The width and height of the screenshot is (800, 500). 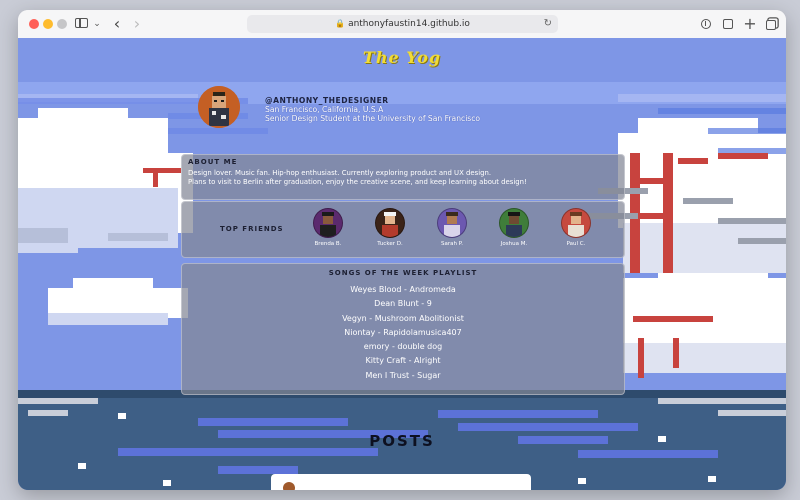 I want to click on about-title: ABOUT ME, so click(x=213, y=162).